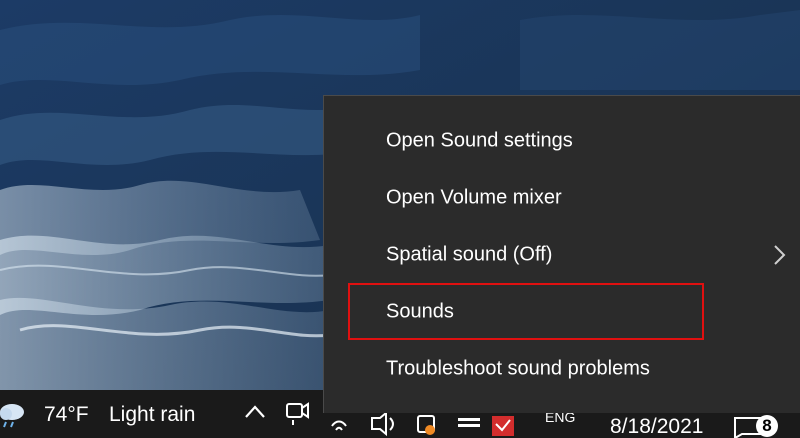  Describe the element at coordinates (474, 197) in the screenshot. I see `menu-item-label: Open Volume mixer` at that location.